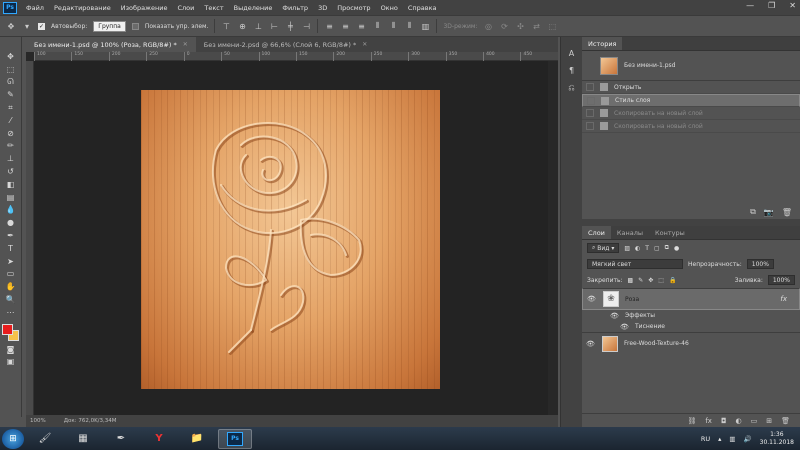  I want to click on lock-artboard-icon: ⬚, so click(661, 280).